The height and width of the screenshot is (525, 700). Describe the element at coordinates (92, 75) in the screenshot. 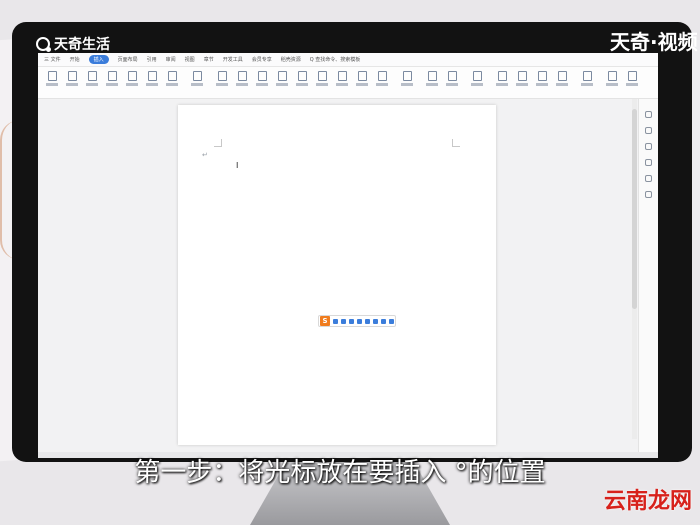

I see `page-break-icon` at that location.